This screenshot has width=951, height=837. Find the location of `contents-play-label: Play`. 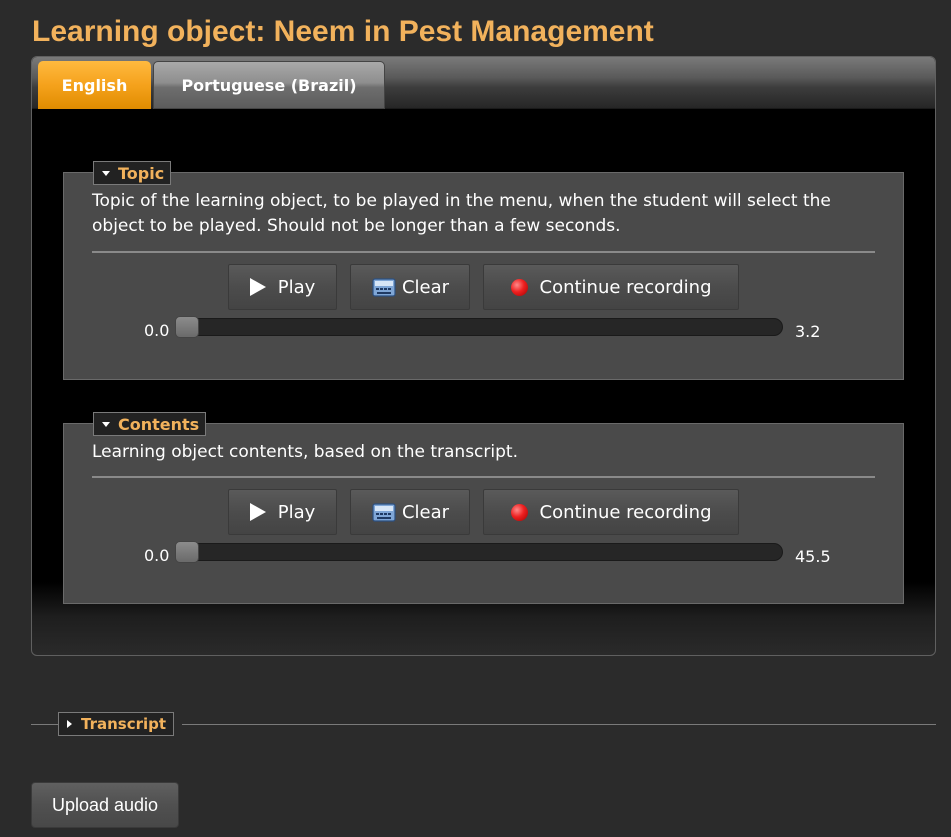

contents-play-label: Play is located at coordinates (296, 512).